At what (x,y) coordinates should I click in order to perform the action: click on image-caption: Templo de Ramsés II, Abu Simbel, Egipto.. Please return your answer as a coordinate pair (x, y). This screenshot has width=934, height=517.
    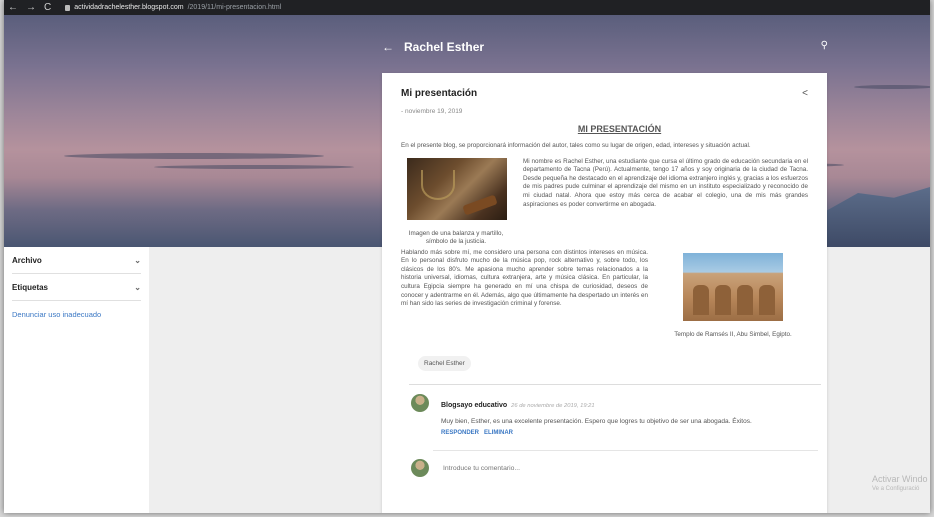
    Looking at the image, I should click on (733, 334).